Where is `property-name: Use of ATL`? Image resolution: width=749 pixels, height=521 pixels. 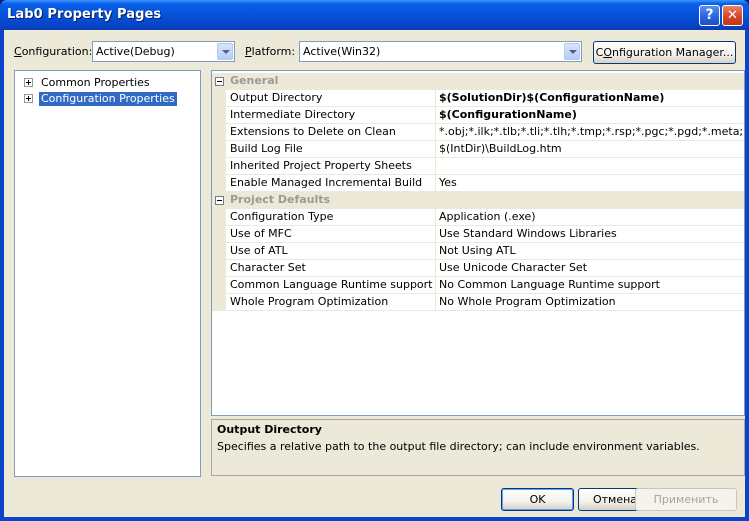 property-name: Use of ATL is located at coordinates (331, 251).